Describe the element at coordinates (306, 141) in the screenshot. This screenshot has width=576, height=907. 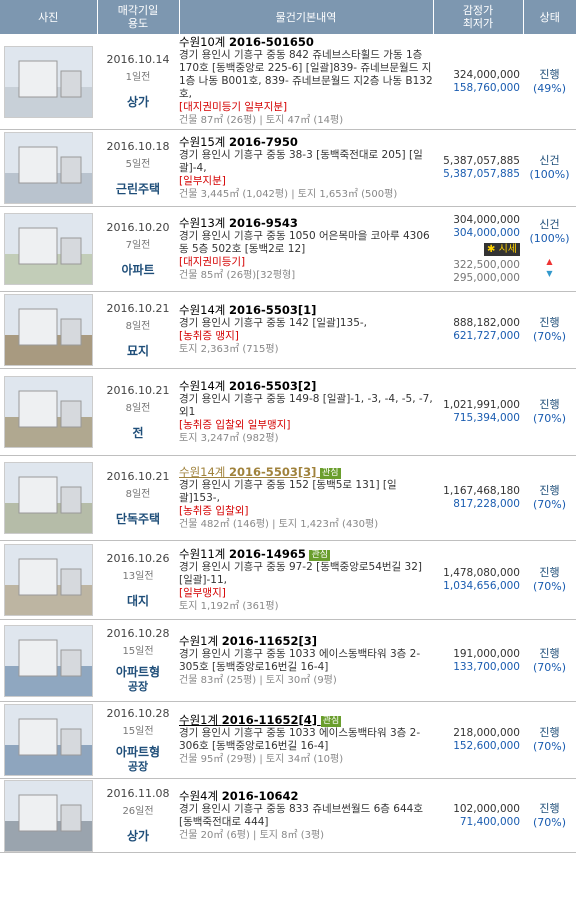
I see `case-number-link: 수원15계 2016-7950` at that location.